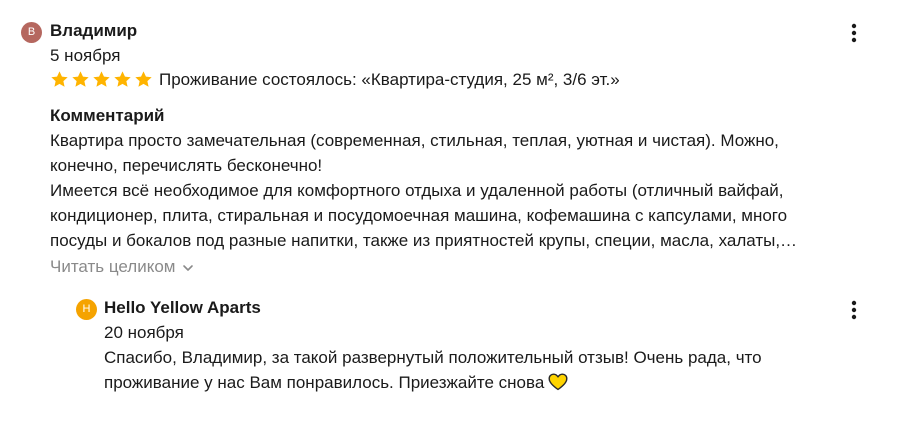  What do you see at coordinates (94, 30) in the screenshot?
I see `author-name: Владимир` at bounding box center [94, 30].